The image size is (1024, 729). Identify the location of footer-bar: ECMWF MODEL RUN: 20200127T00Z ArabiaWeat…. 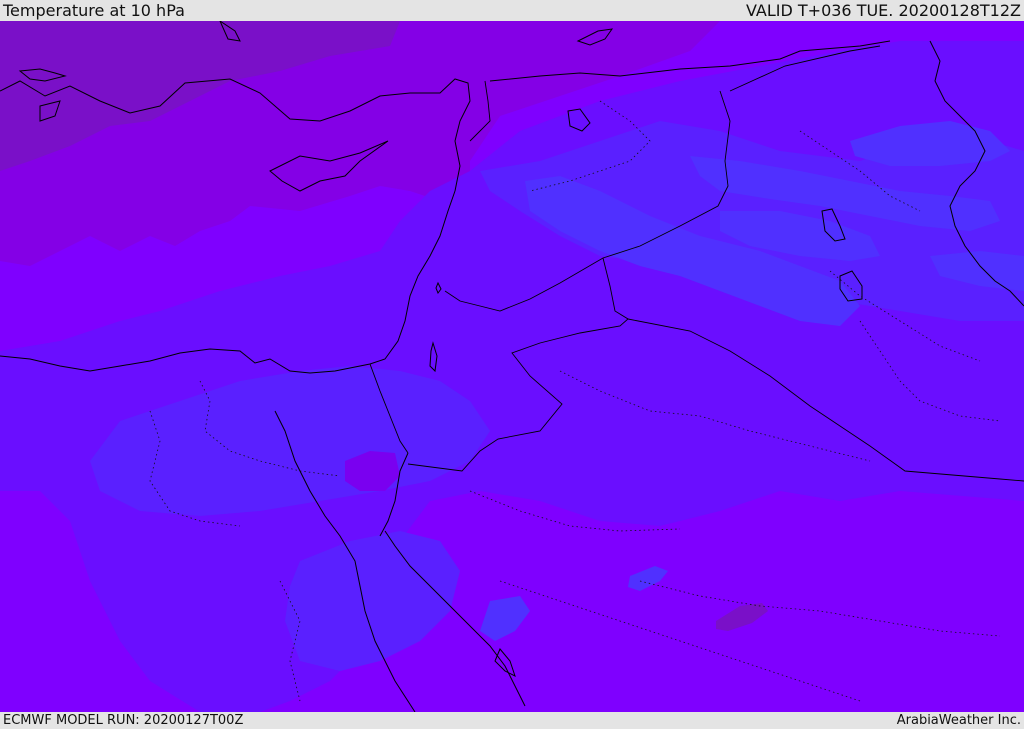
(512, 720).